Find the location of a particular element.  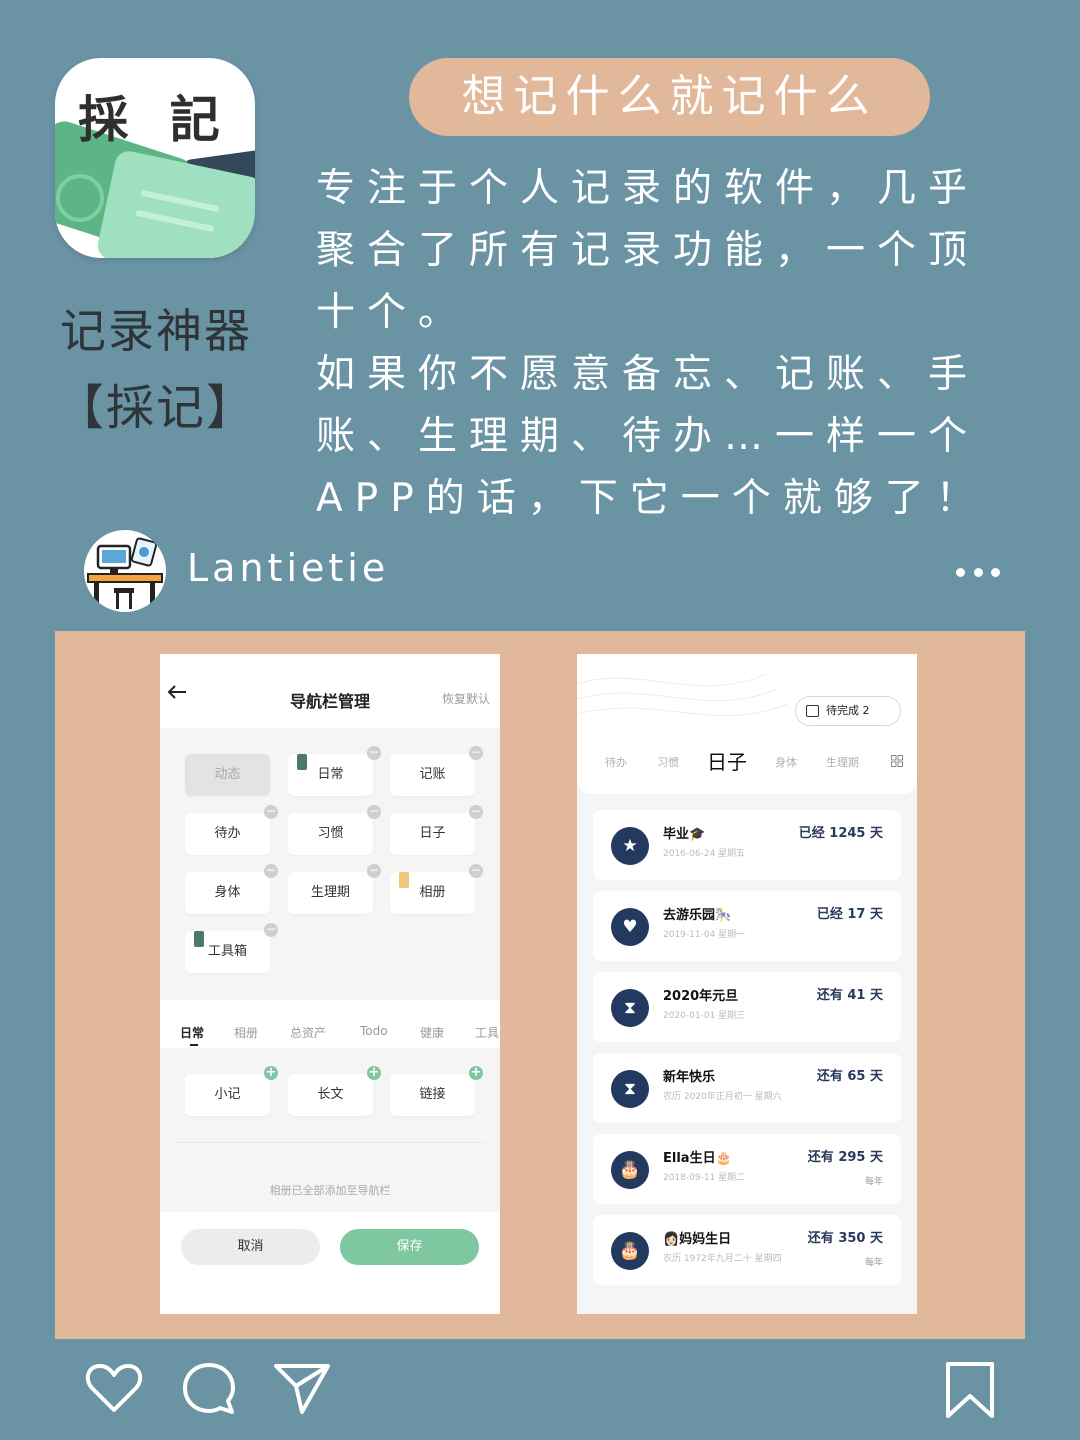

tab-todo: 待办 is located at coordinates (616, 762).